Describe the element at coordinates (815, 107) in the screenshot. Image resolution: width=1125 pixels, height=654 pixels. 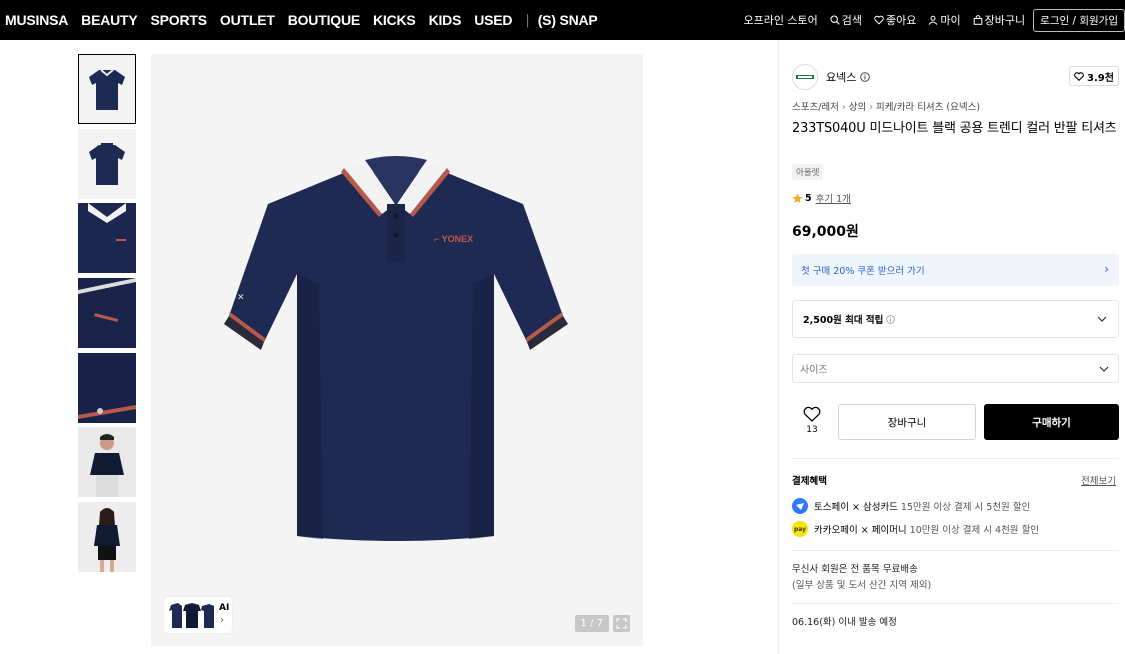
I see `breadcrumb-item: 스포츠/레저` at that location.